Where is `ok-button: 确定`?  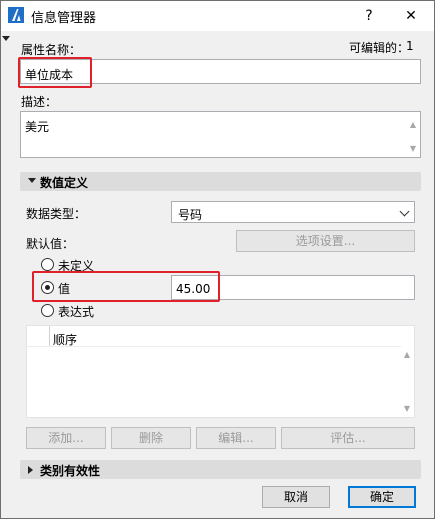
ok-button: 确定 is located at coordinates (382, 497).